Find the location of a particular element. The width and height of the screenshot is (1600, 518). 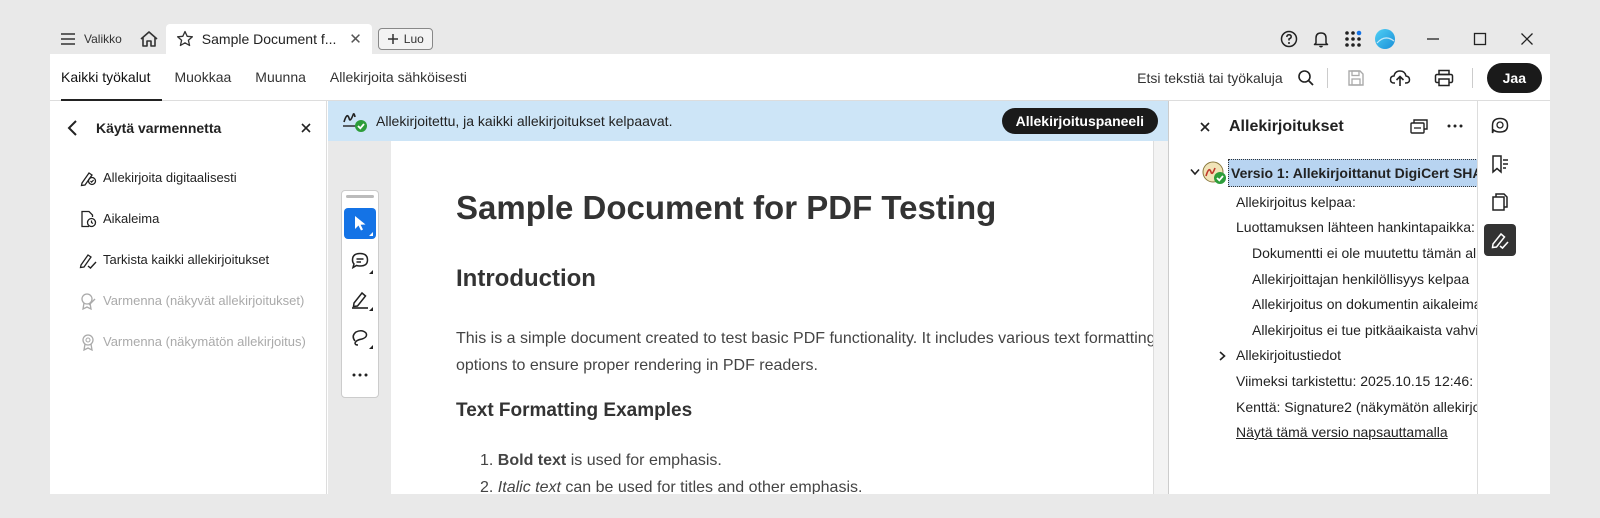

pen-highlight-icon is located at coordinates (360, 300).